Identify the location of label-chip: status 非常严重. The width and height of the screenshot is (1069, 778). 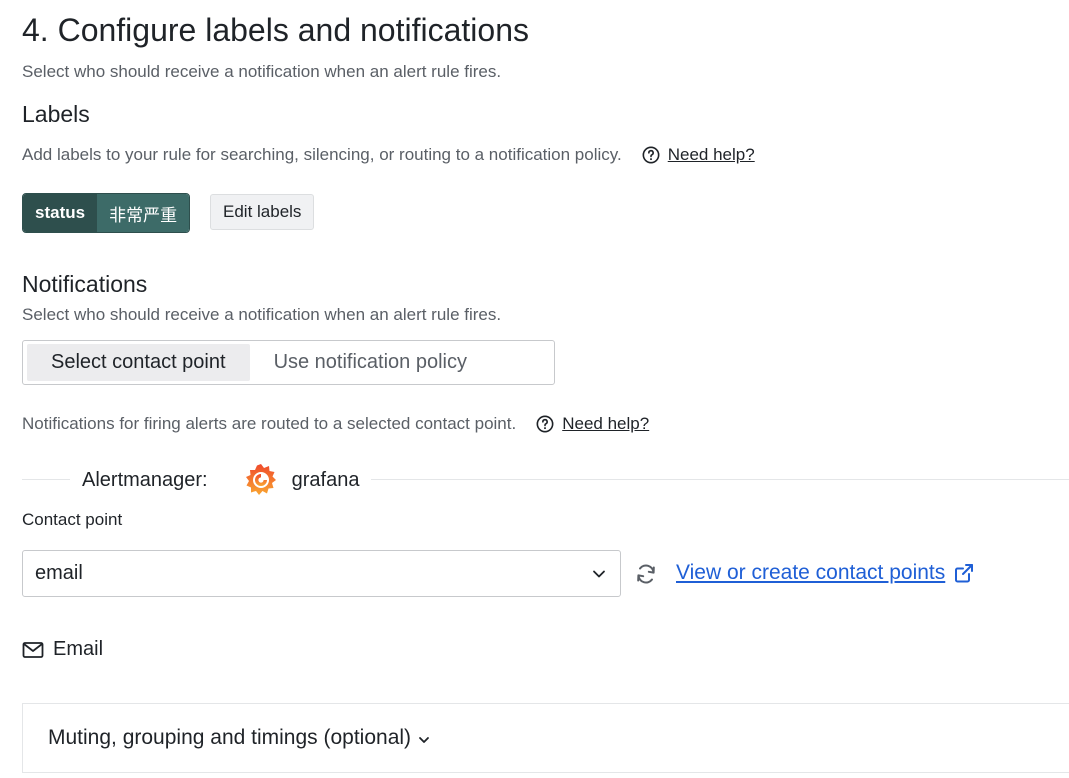
(106, 213).